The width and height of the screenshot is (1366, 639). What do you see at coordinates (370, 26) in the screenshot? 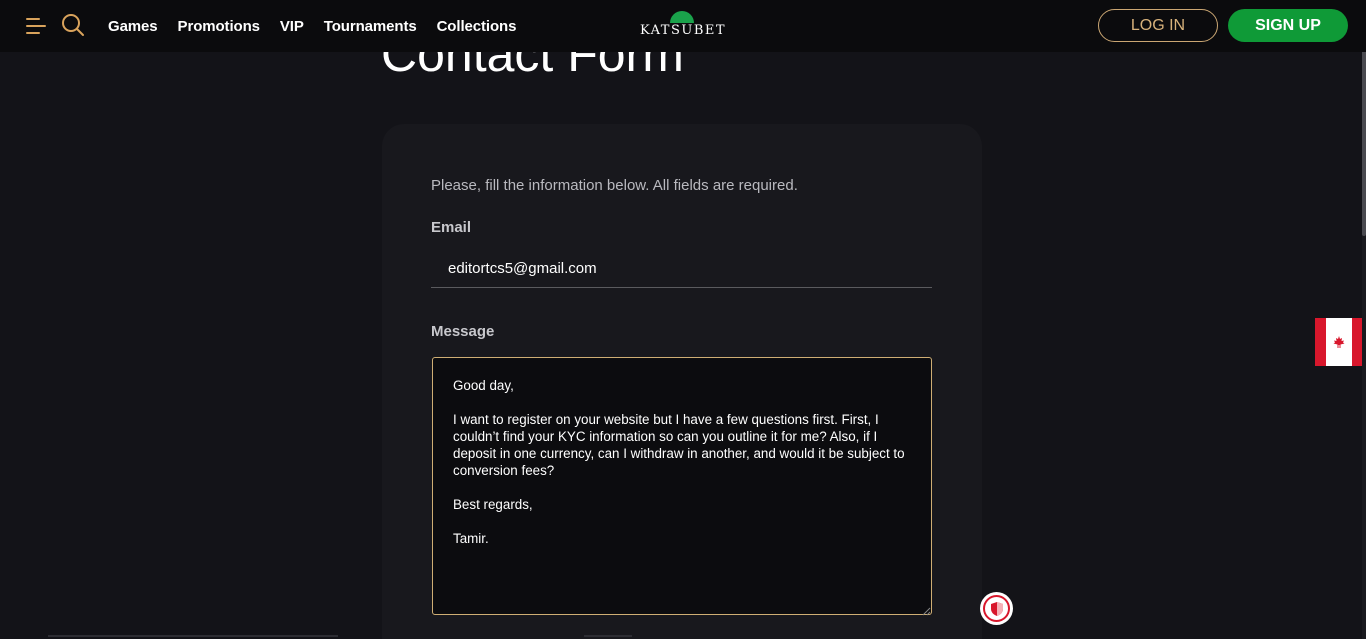
I see `nav-tournaments: Tournaments` at bounding box center [370, 26].